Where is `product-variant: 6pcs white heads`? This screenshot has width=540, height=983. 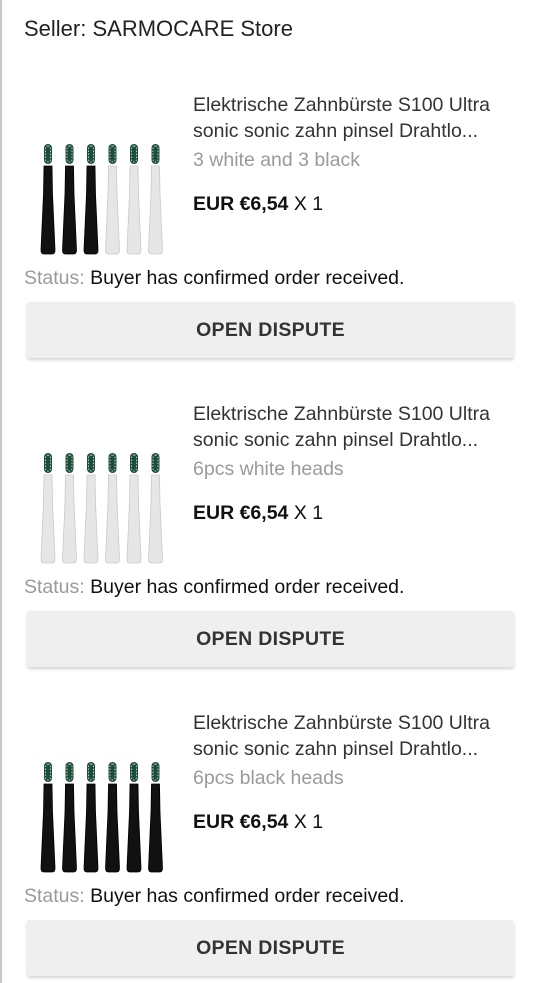
product-variant: 6pcs white heads is located at coordinates (268, 469).